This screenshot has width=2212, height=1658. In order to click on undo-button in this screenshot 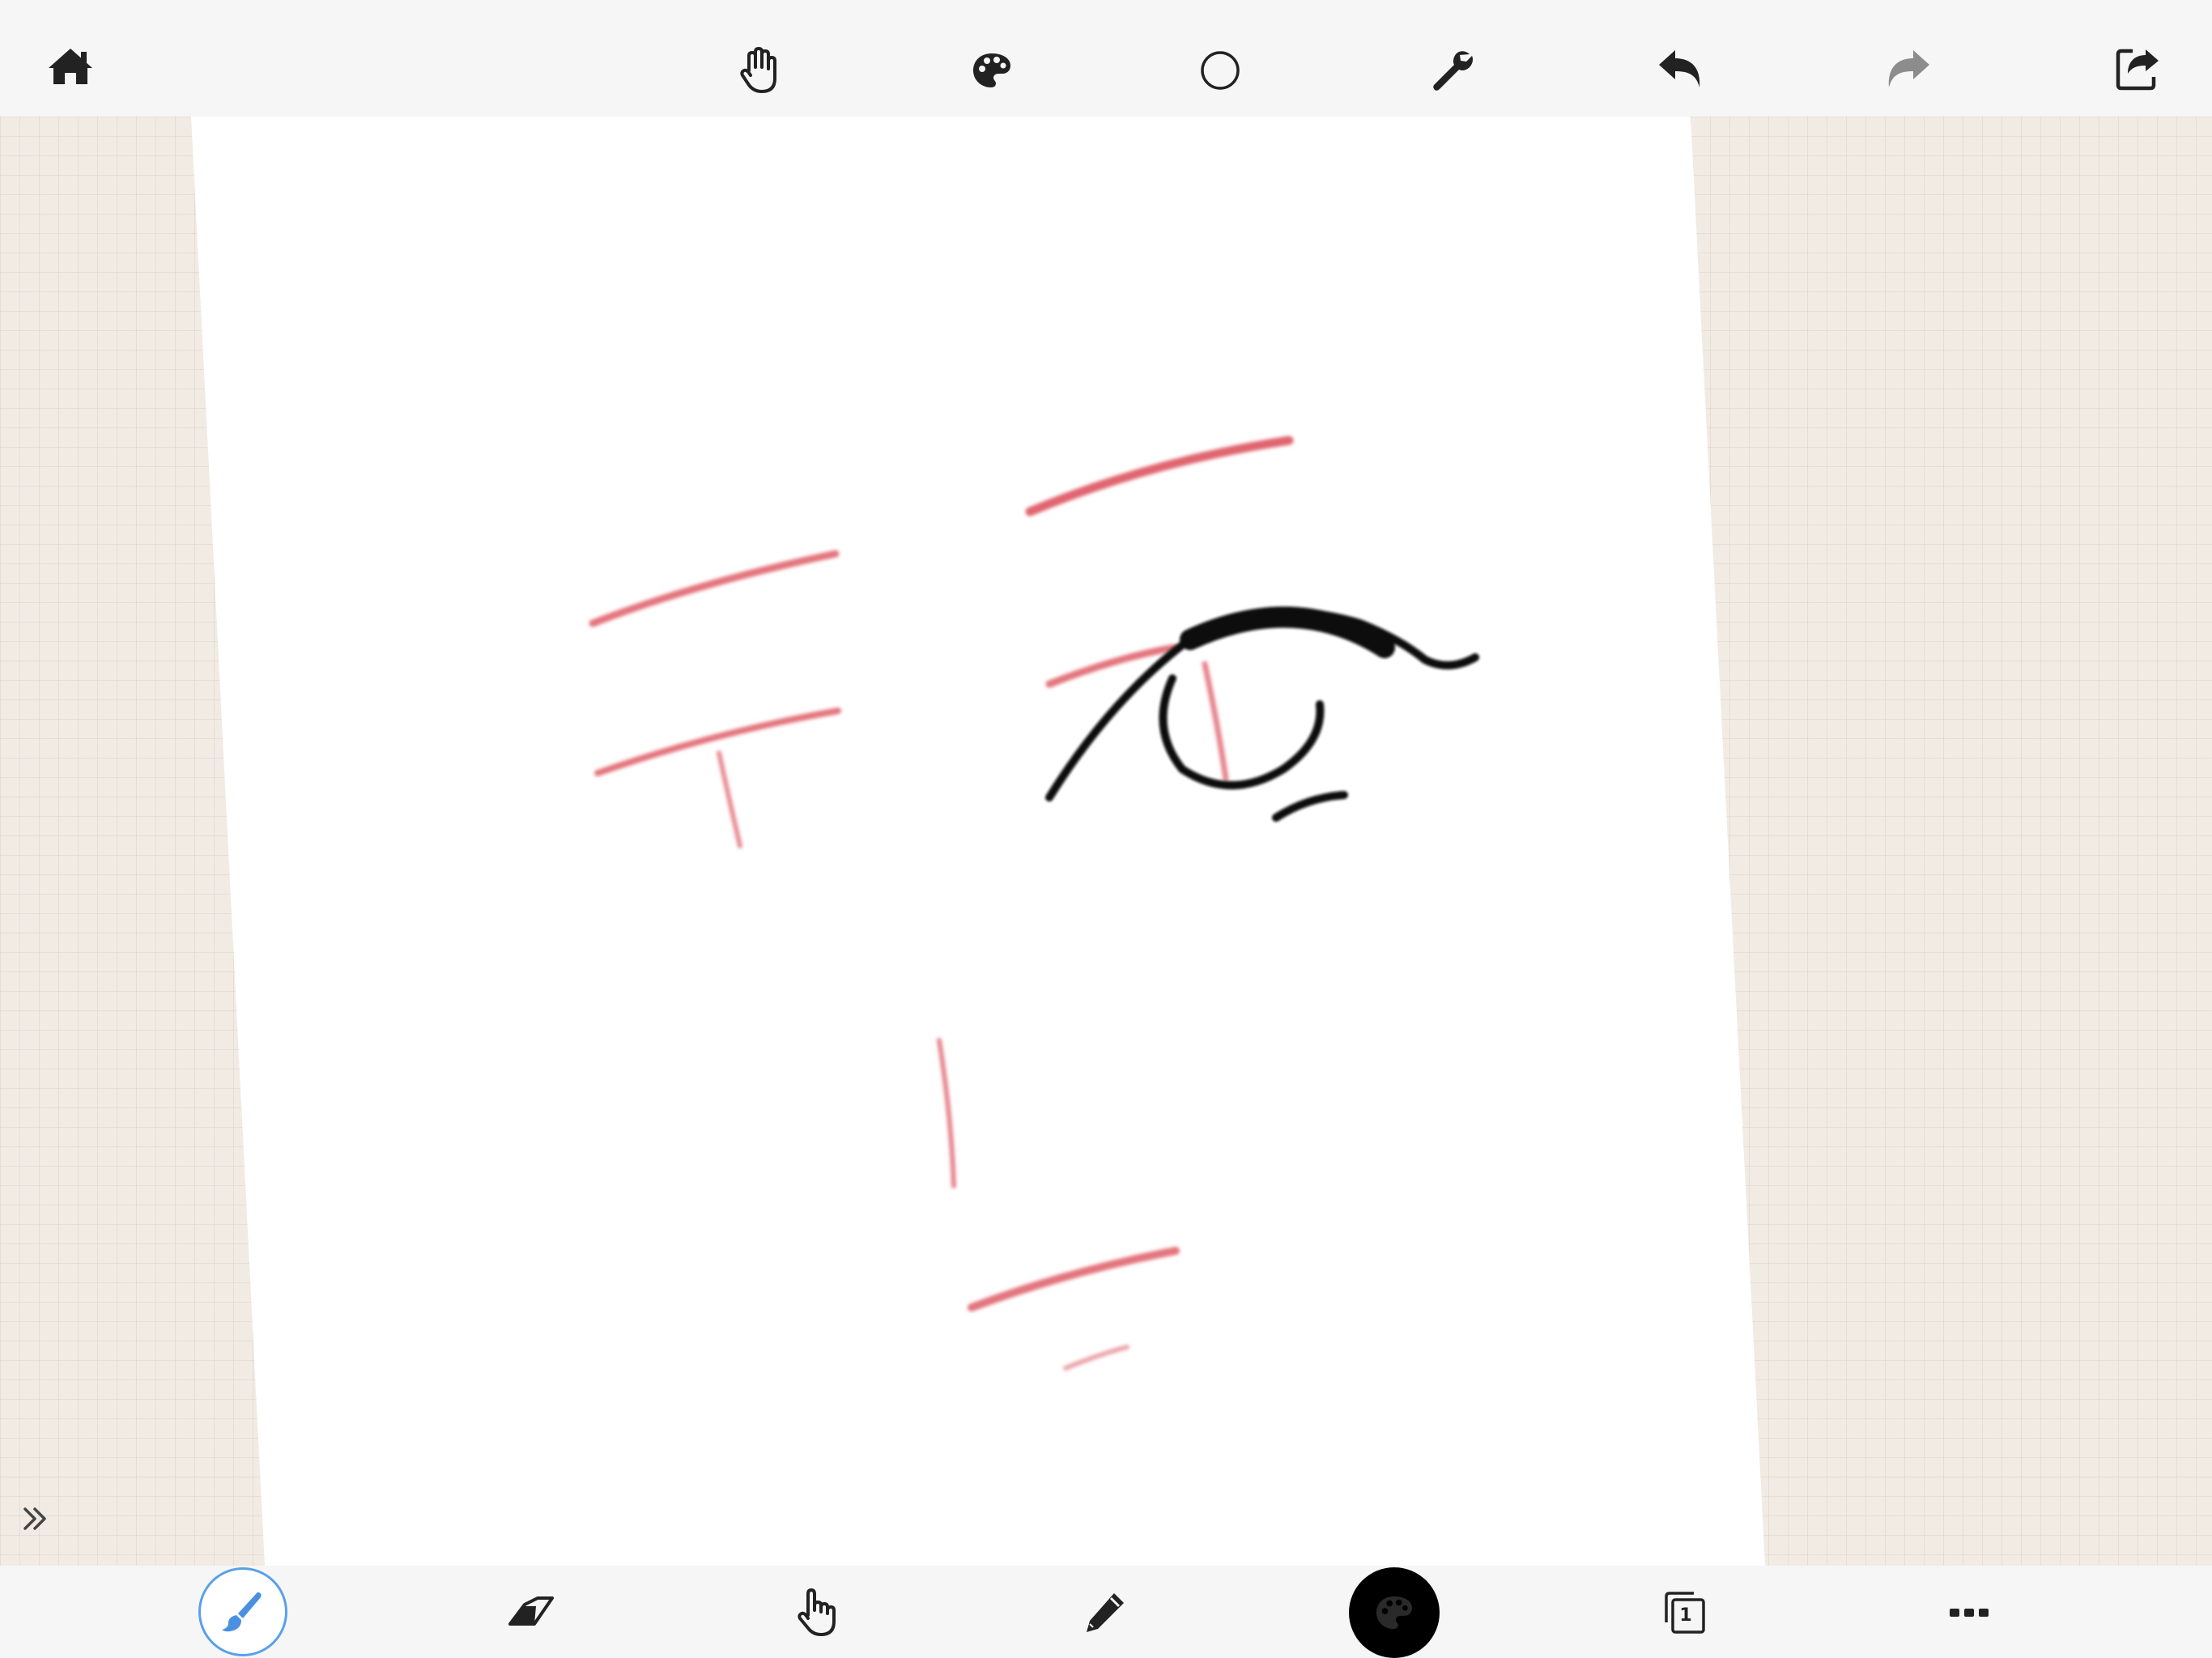, I will do `click(1680, 68)`.